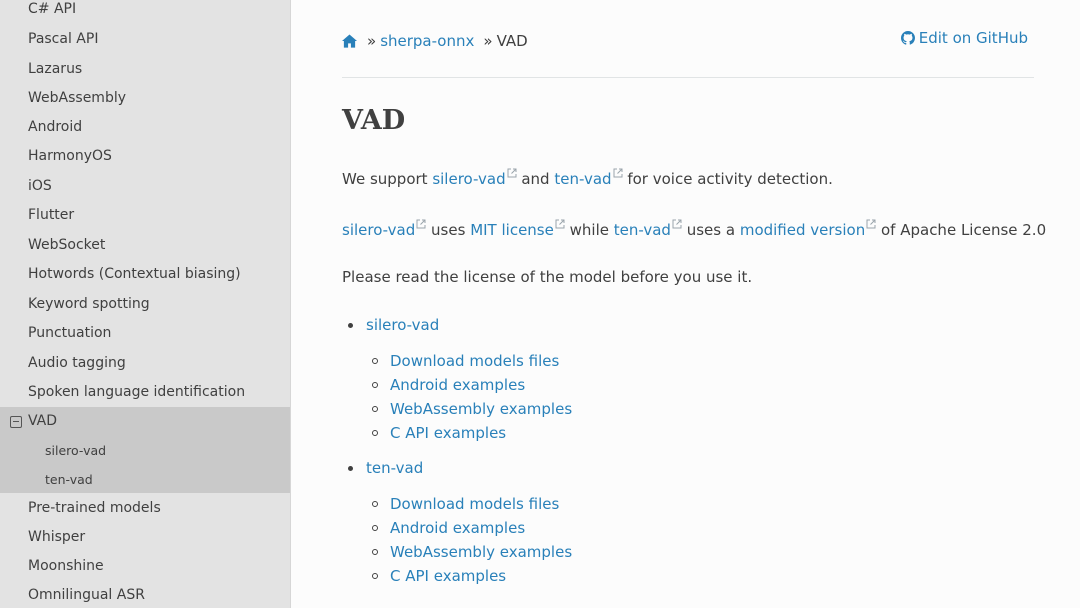 This screenshot has height=608, width=1080. What do you see at coordinates (394, 468) in the screenshot?
I see `toc-link-ten-vad: ten-vad` at bounding box center [394, 468].